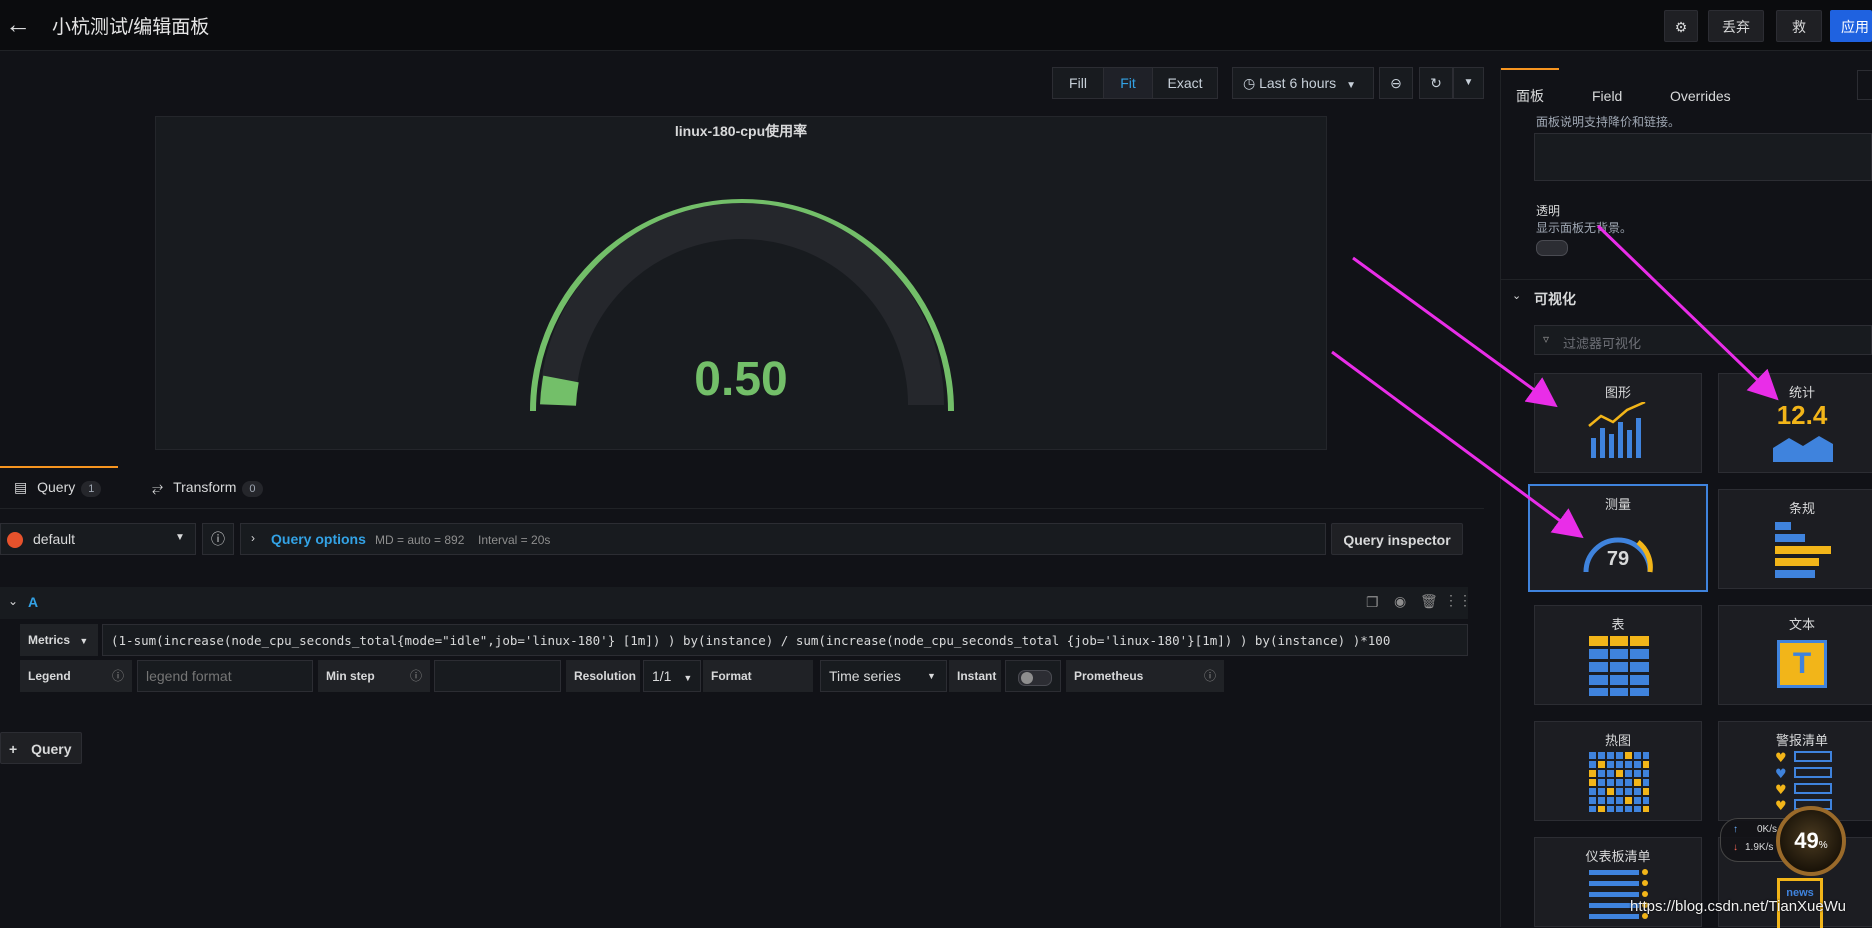  What do you see at coordinates (58, 487) in the screenshot?
I see `tab-query: ▤ Query 1` at bounding box center [58, 487].